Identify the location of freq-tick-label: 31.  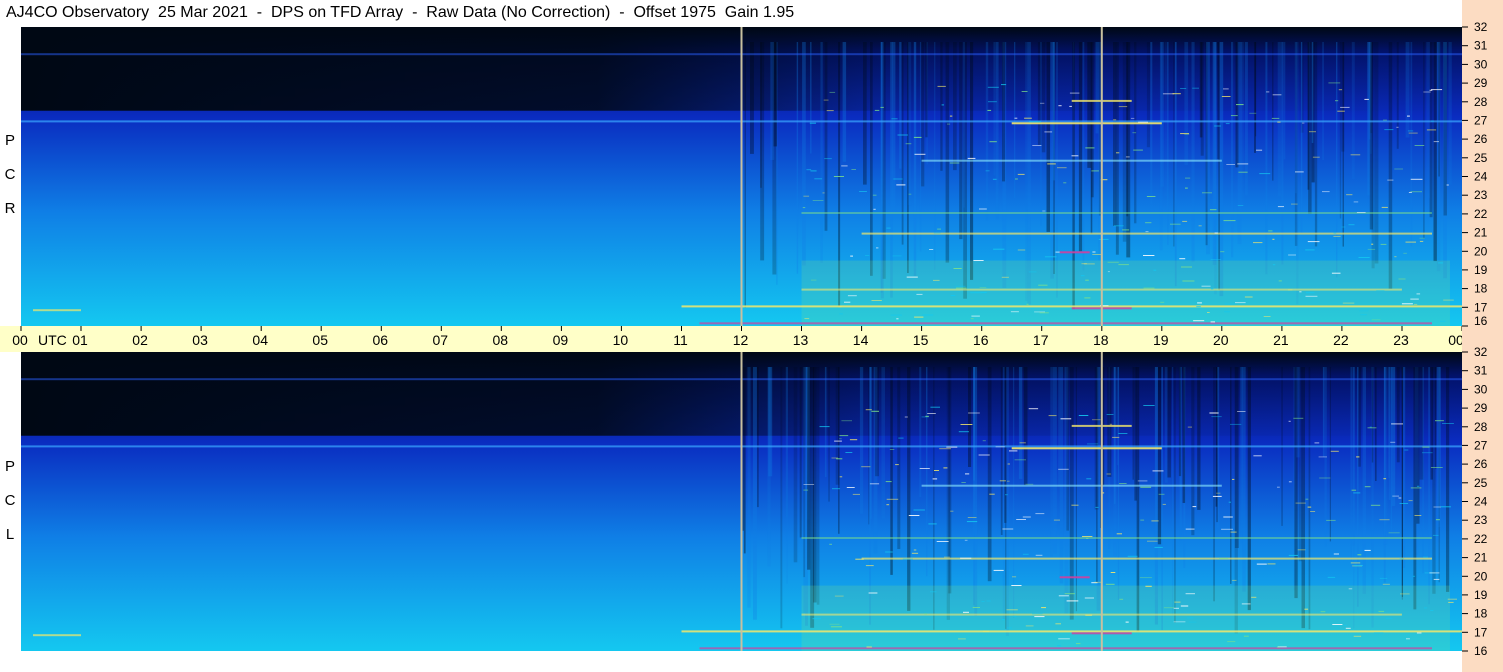
(1481, 371).